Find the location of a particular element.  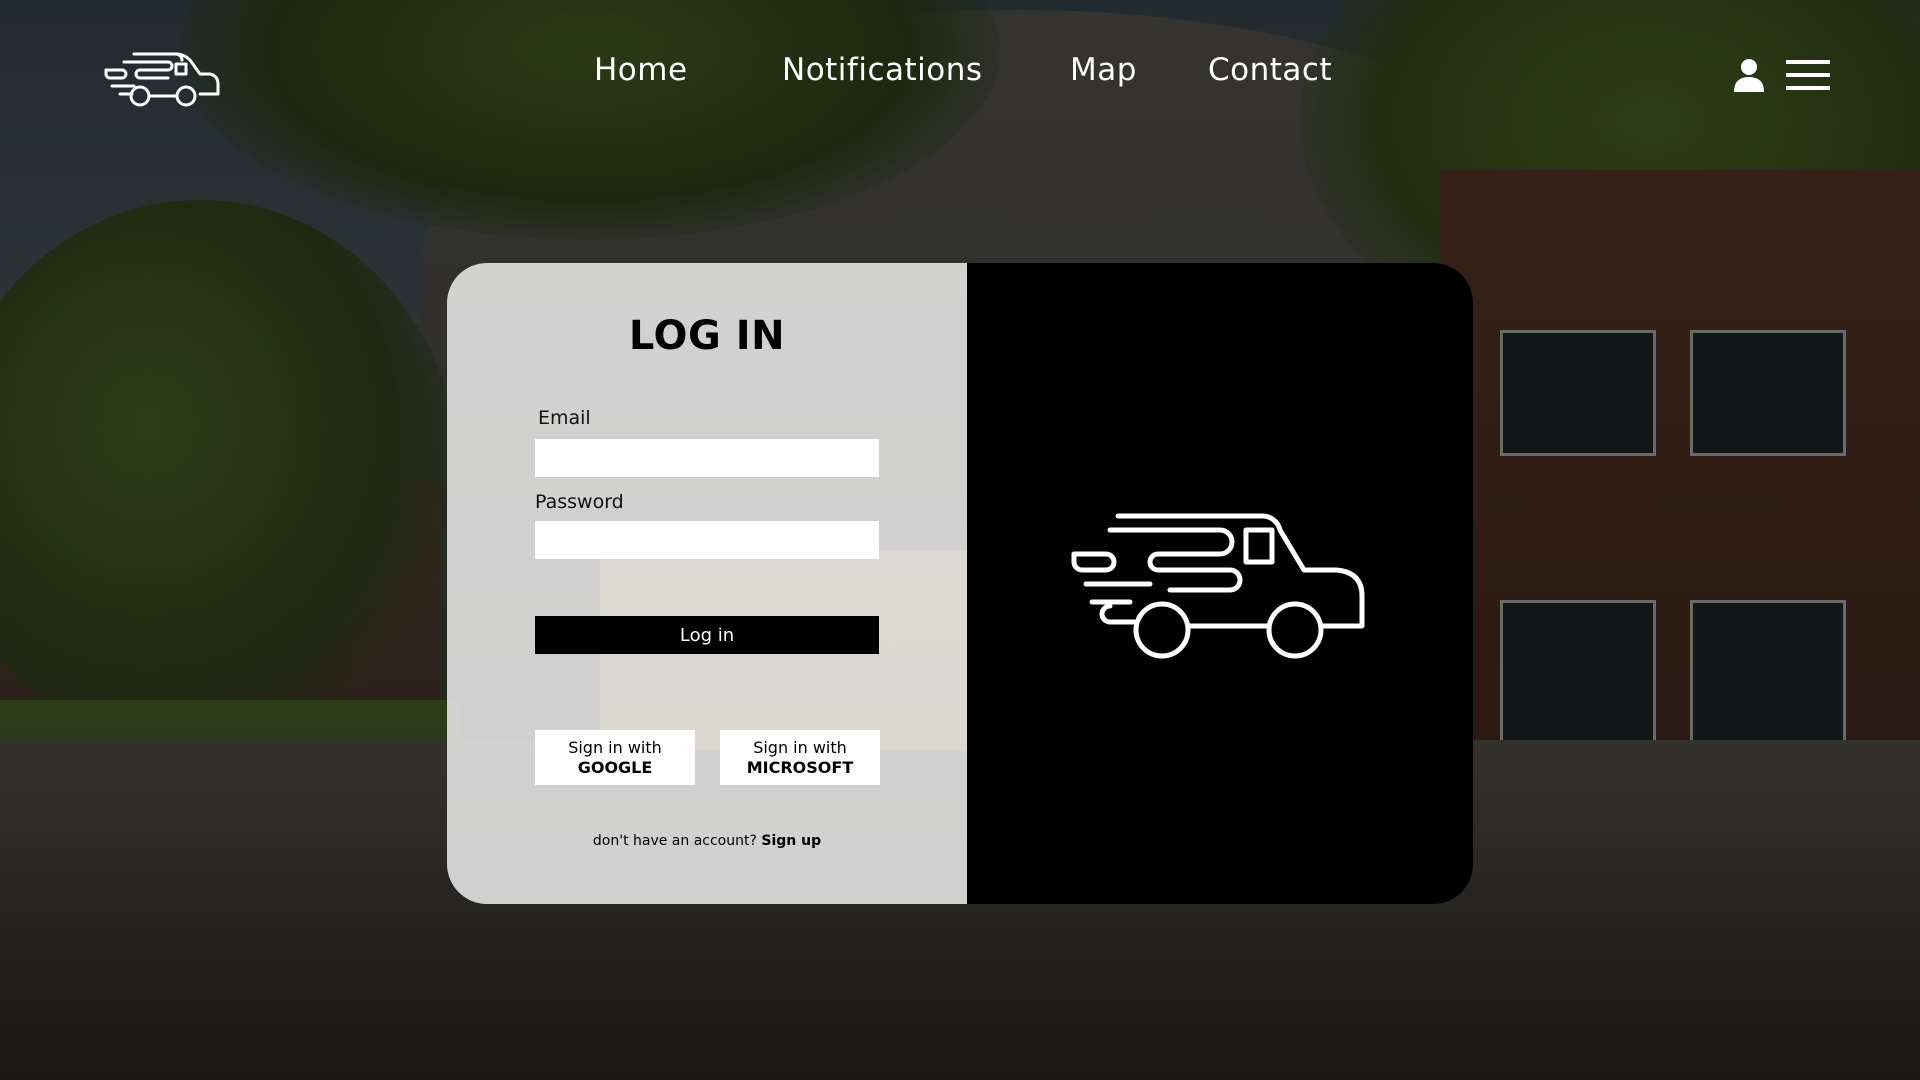

google-signin-line2: GOOGLE is located at coordinates (615, 767).